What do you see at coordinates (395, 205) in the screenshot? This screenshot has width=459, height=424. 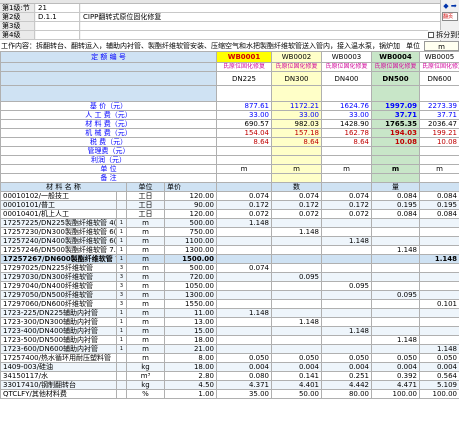 I see `material-quantity: 0.195` at bounding box center [395, 205].